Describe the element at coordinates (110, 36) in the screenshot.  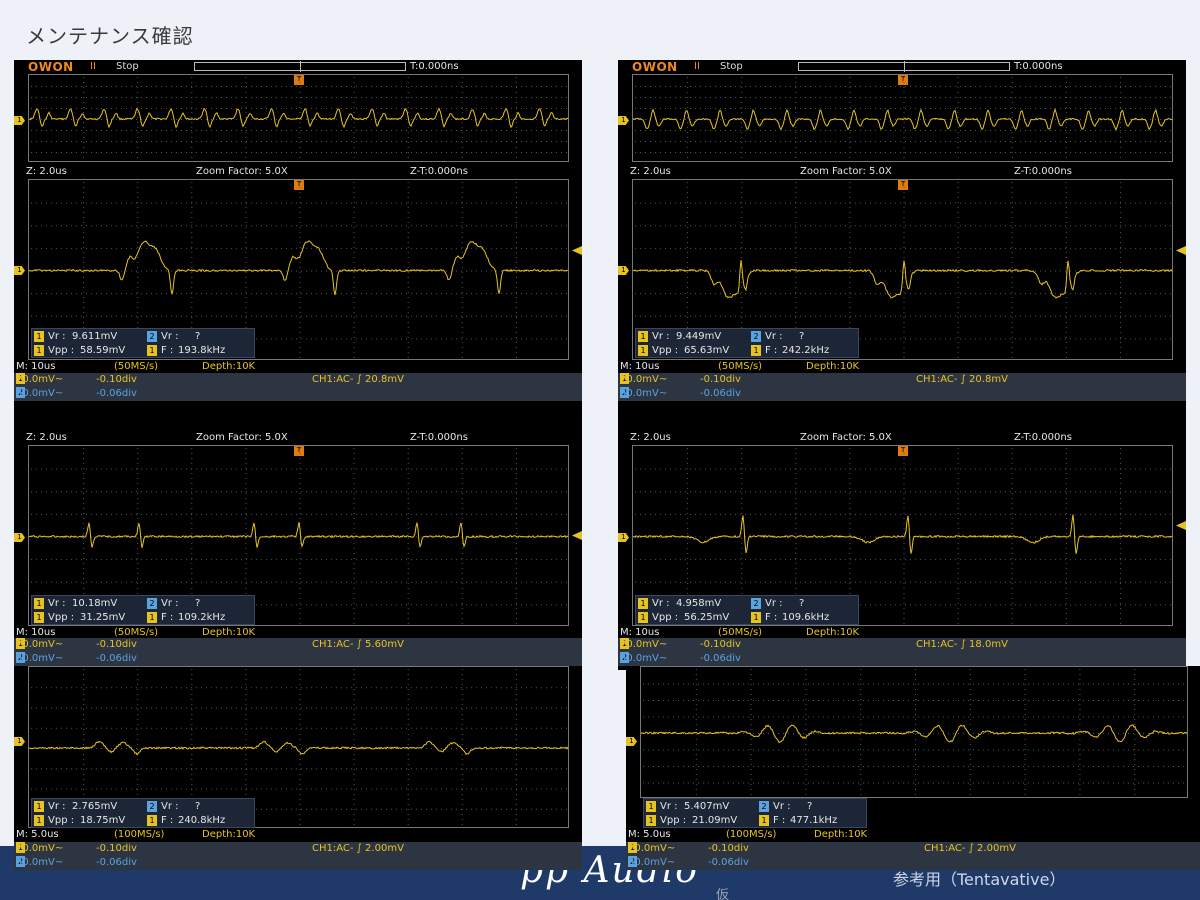
I see `page-title: メンテナンス確認` at that location.